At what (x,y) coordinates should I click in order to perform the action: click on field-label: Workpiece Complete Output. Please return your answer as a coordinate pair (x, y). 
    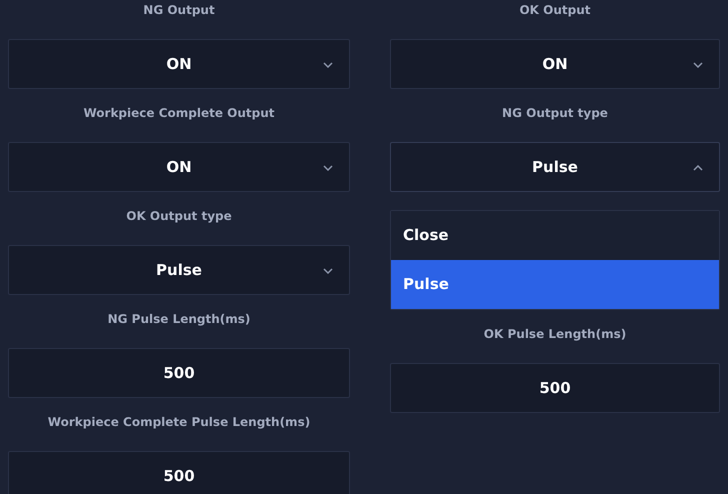
    Looking at the image, I should click on (179, 113).